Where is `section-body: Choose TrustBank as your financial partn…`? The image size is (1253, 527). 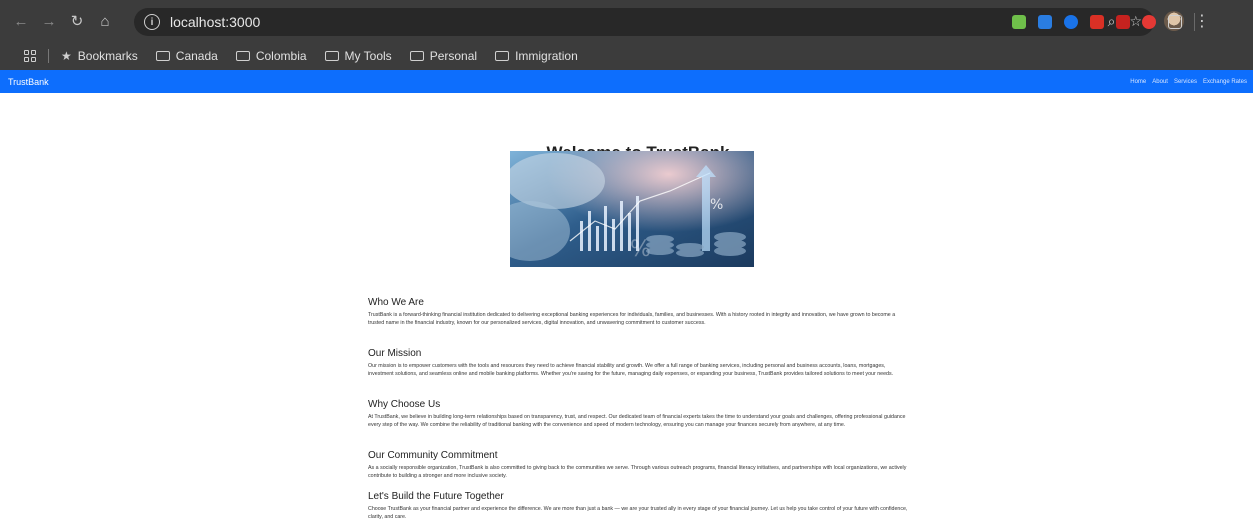 section-body: Choose TrustBank as your financial partn… is located at coordinates (638, 513).